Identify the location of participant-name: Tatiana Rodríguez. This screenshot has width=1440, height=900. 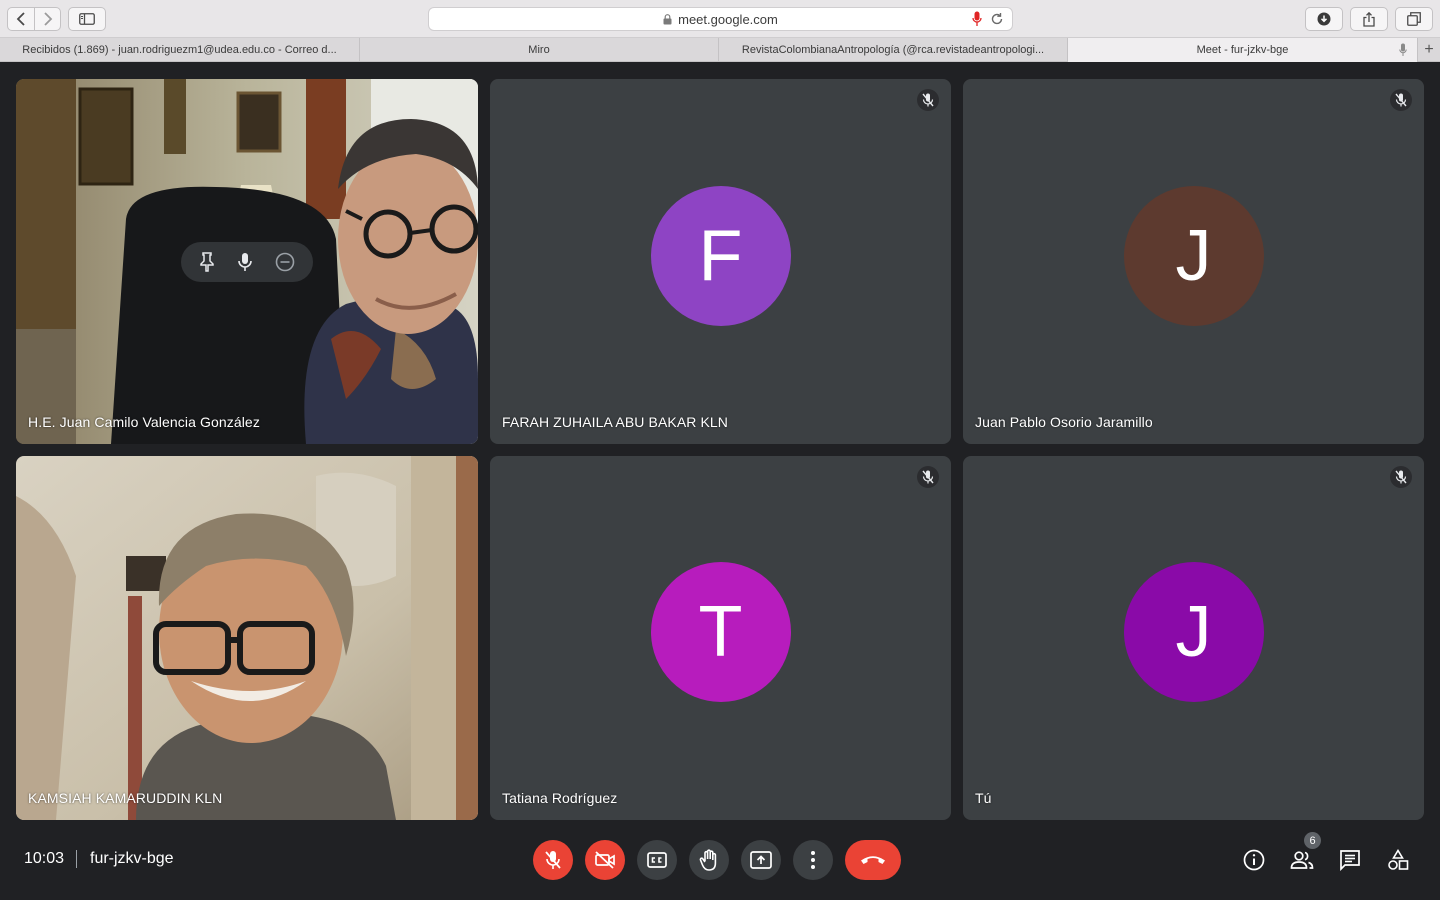
(560, 798).